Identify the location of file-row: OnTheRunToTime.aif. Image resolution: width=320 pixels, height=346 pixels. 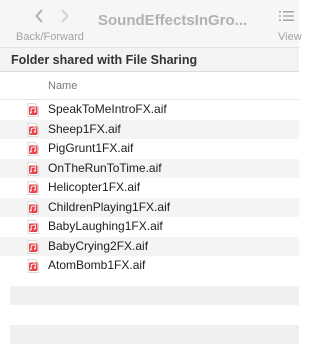
(149, 168).